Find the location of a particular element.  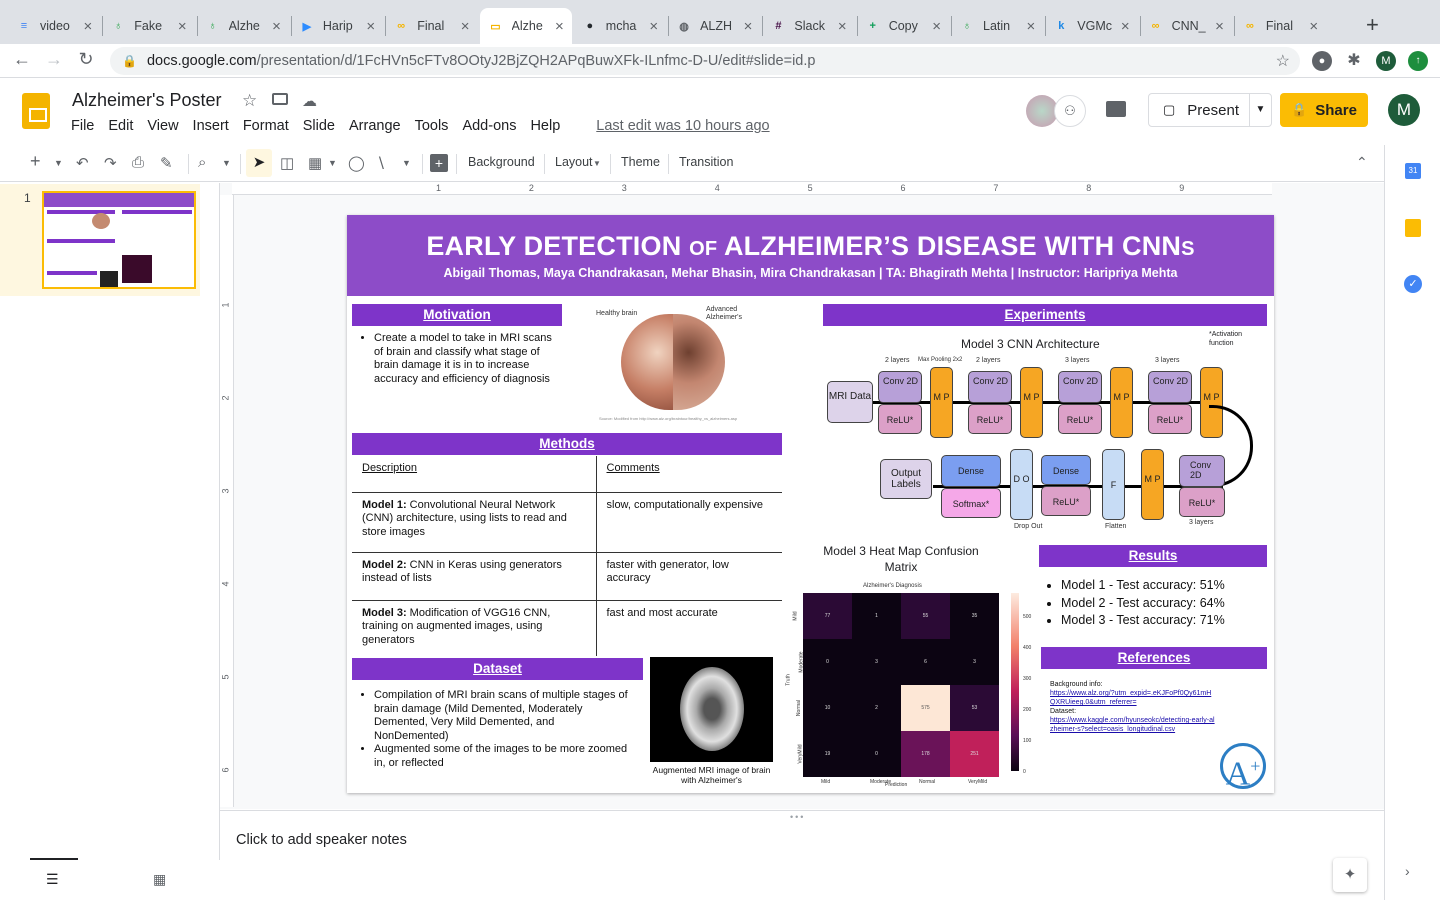

output-labels-node: Output Labels is located at coordinates (906, 479).